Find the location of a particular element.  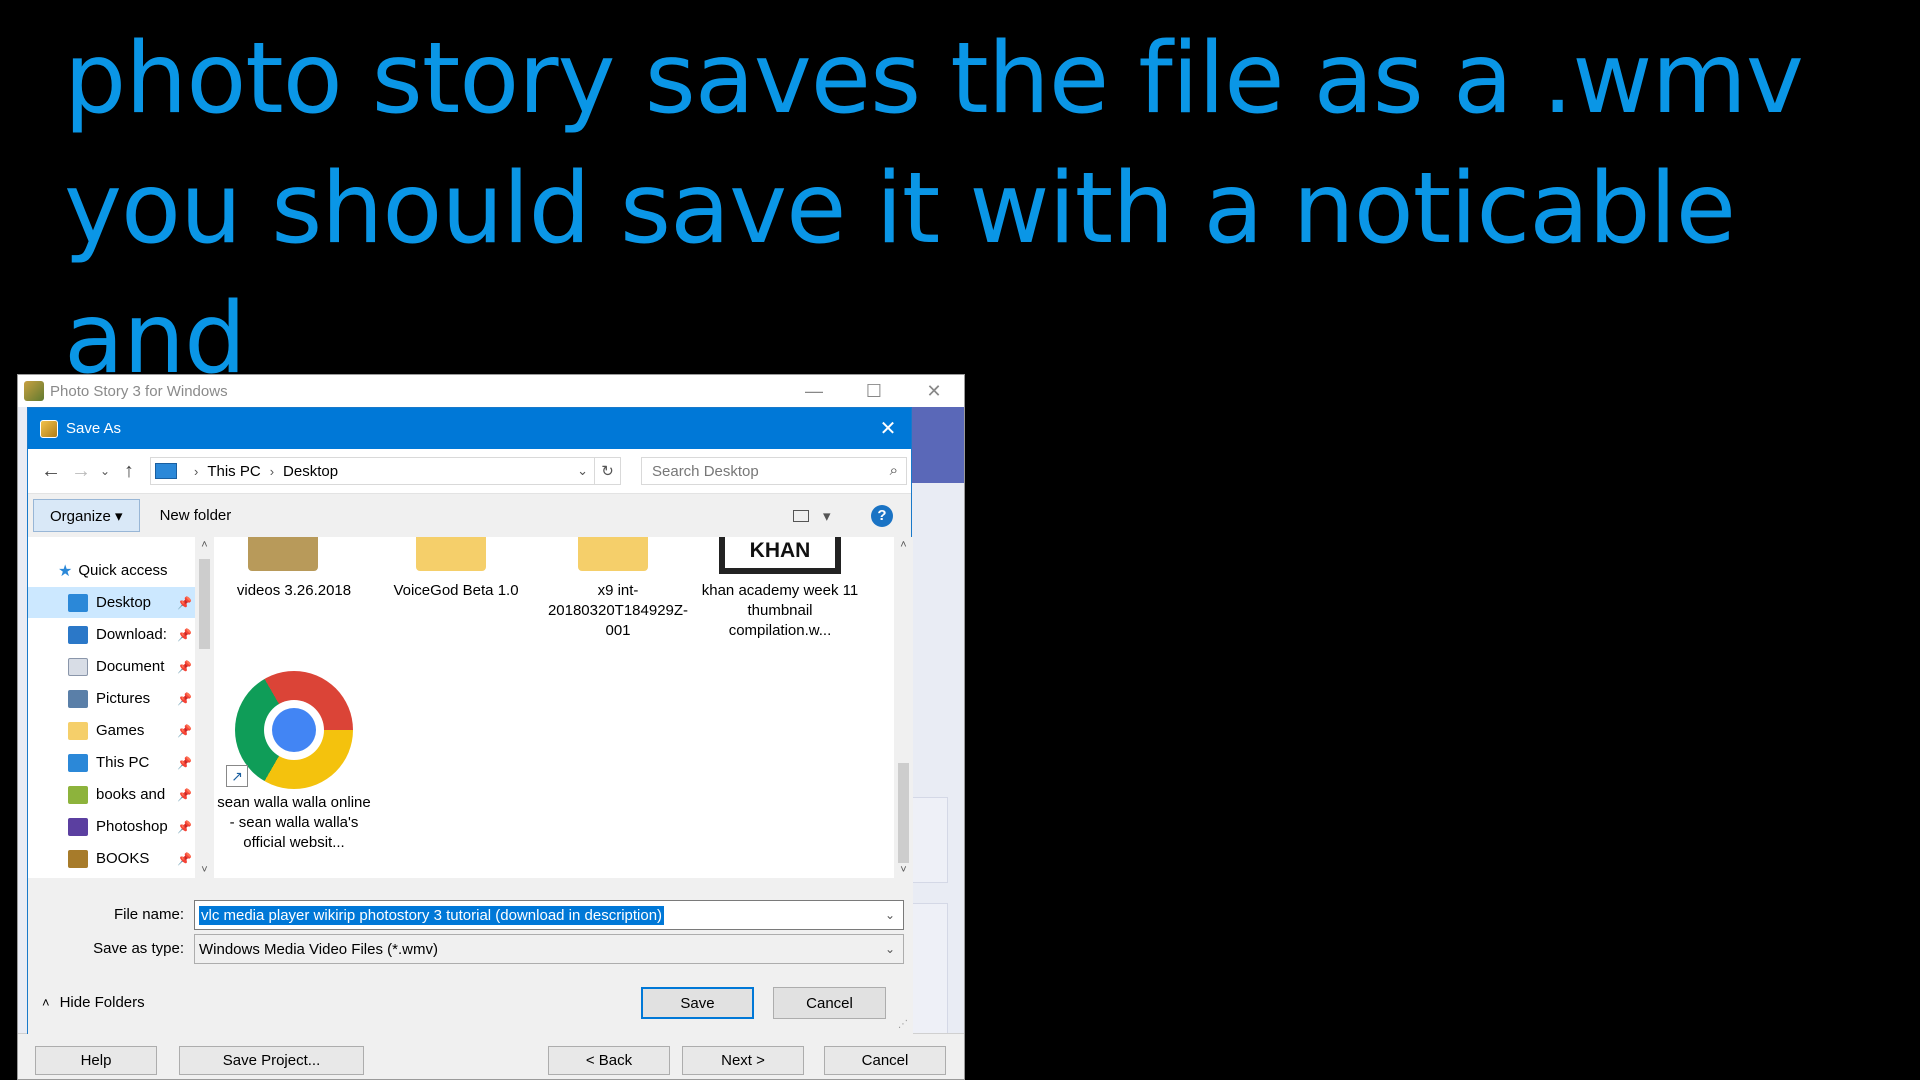

video-thumbnail-text: KHAN is located at coordinates (780, 550).